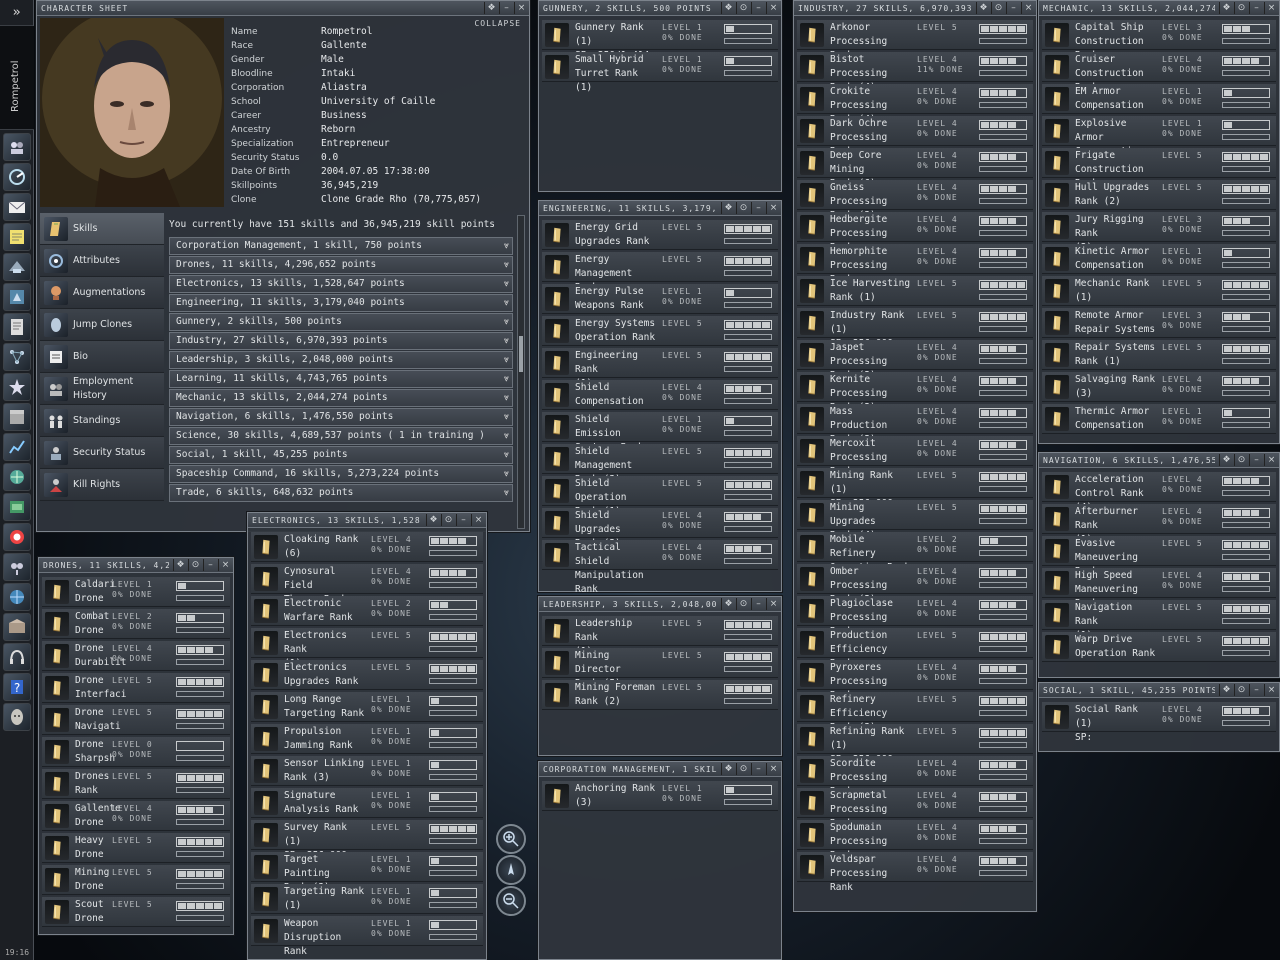  What do you see at coordinates (660, 299) in the screenshot?
I see `skill-row: Energy Pulse Weapons Rank LEVEL 1 0% DONE` at bounding box center [660, 299].